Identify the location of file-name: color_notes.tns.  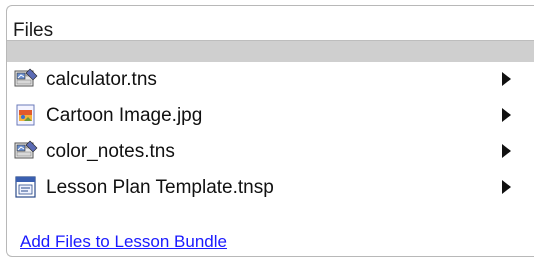
(110, 151).